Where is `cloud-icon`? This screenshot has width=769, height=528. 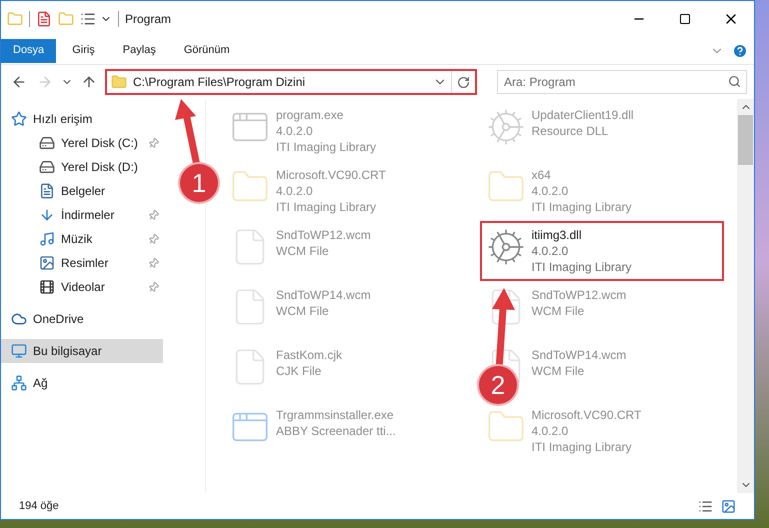 cloud-icon is located at coordinates (19, 319).